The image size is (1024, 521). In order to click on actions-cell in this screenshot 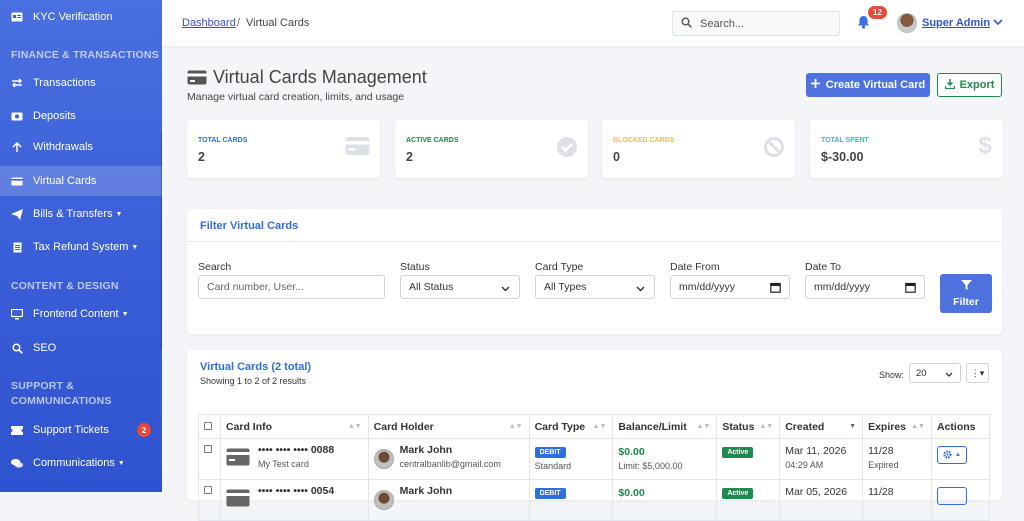, I will do `click(960, 500)`.